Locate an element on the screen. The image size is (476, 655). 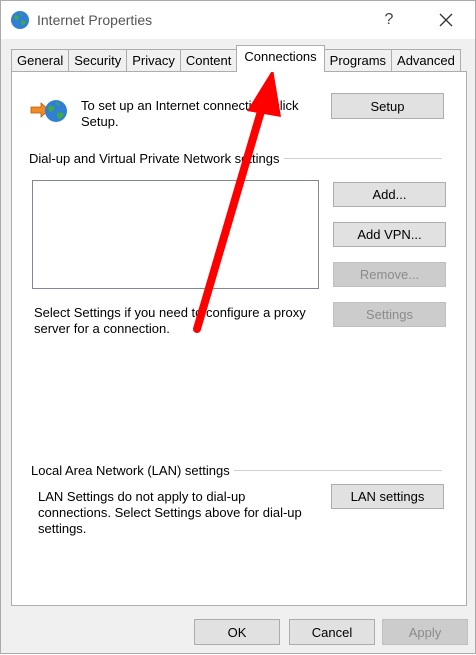
connections-list is located at coordinates (175, 234).